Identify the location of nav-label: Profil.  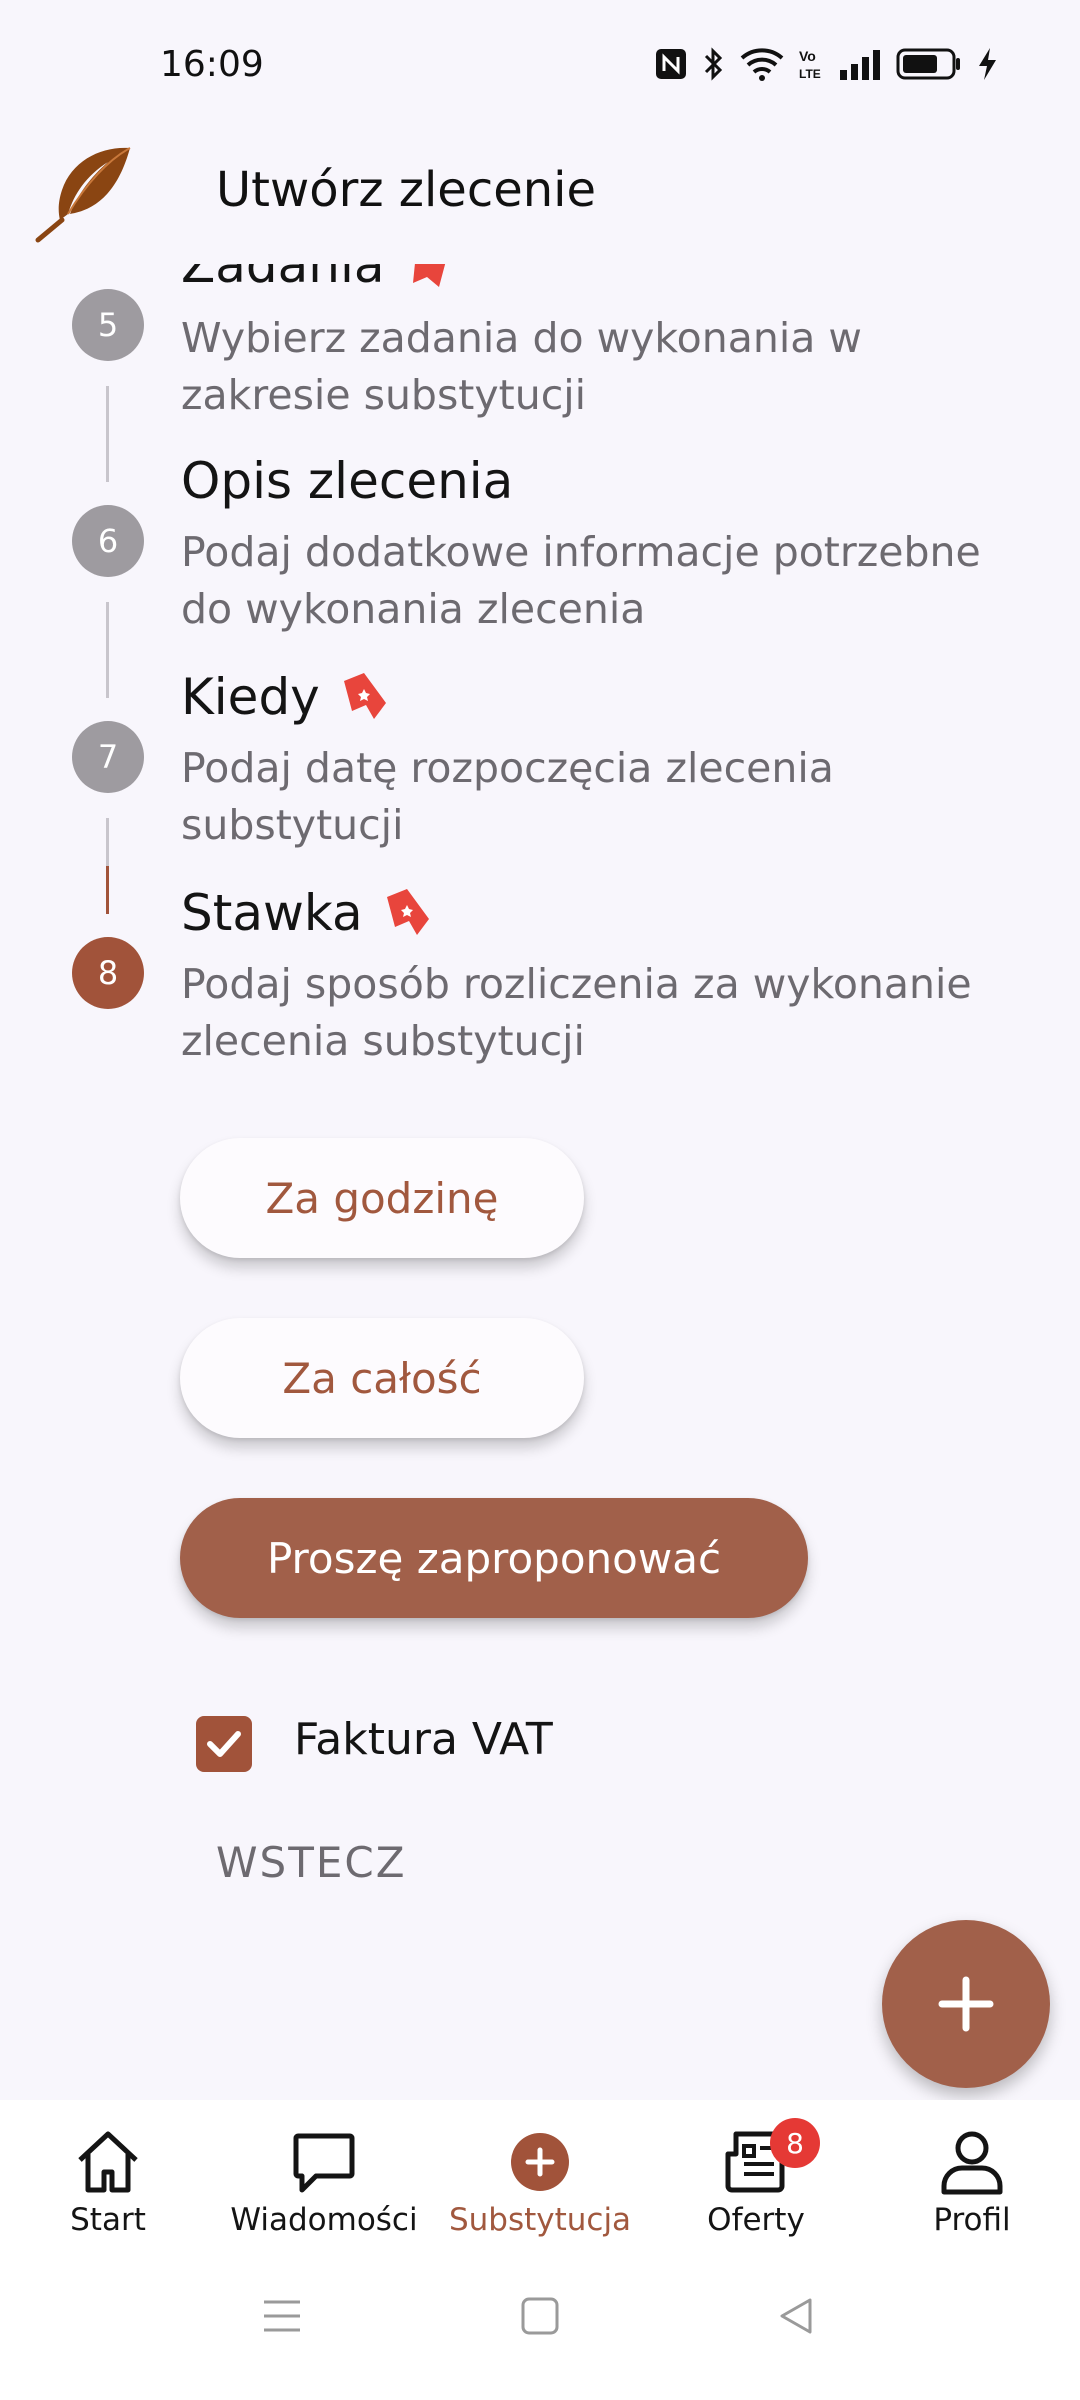
(972, 2220).